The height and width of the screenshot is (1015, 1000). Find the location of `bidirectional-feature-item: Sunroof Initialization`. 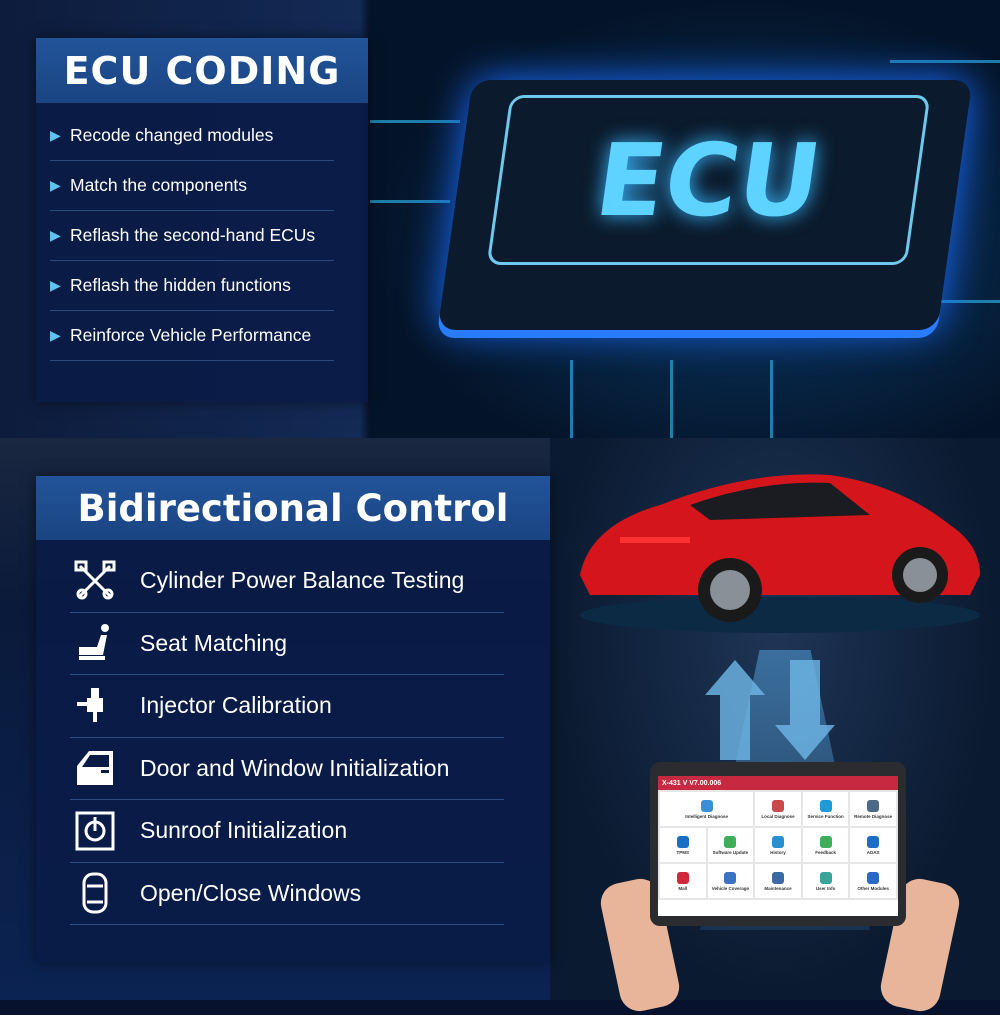

bidirectional-feature-item: Sunroof Initialization is located at coordinates (287, 831).